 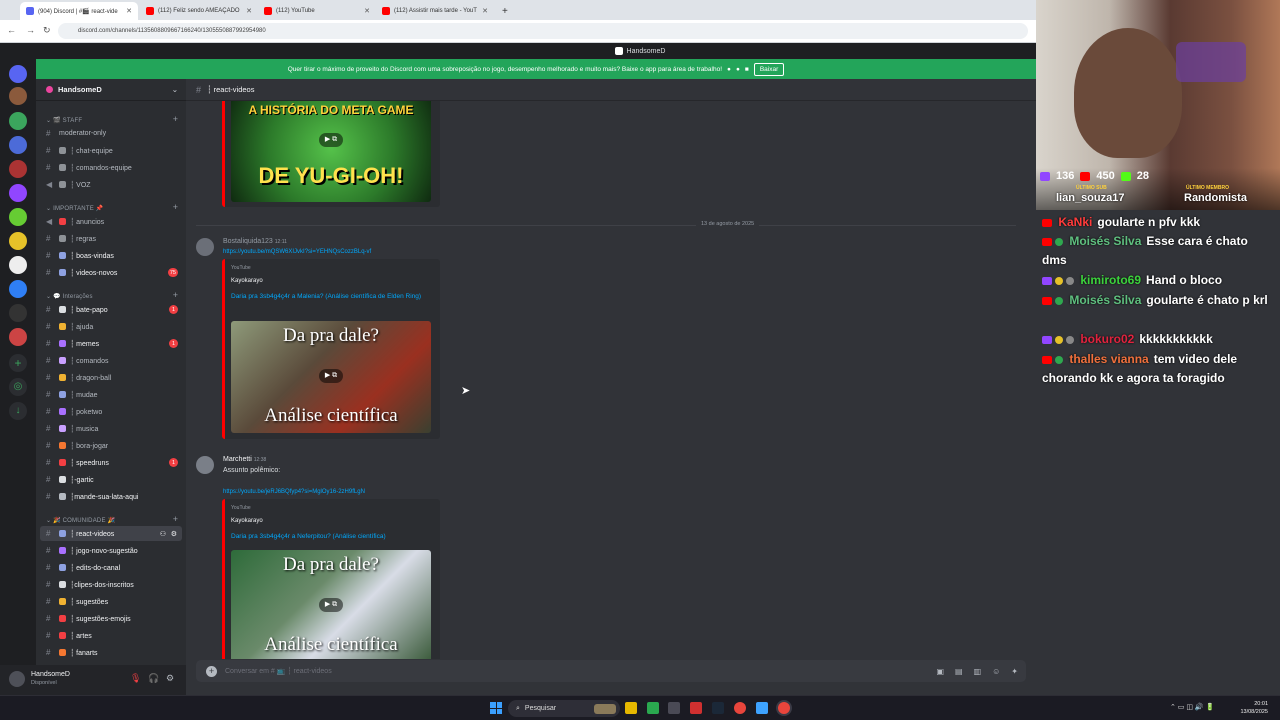 What do you see at coordinates (111, 496) in the screenshot?
I see `channel-mande-sua-lata-aqui: # ┆mande-sua-lata-aqui` at bounding box center [111, 496].